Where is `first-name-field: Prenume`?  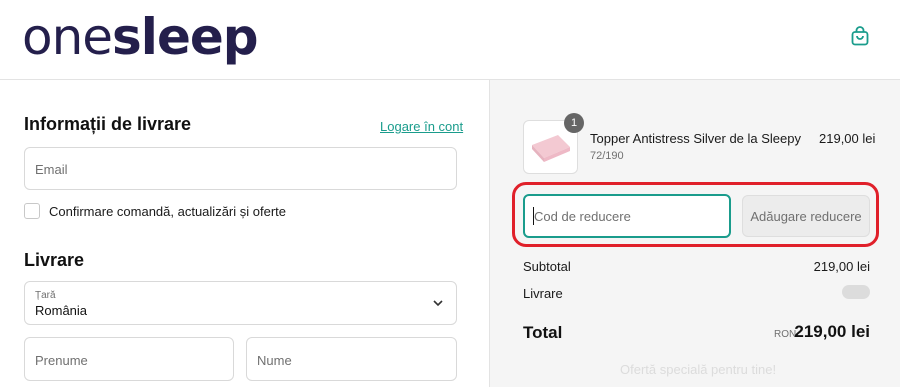
first-name-field: Prenume is located at coordinates (129, 359).